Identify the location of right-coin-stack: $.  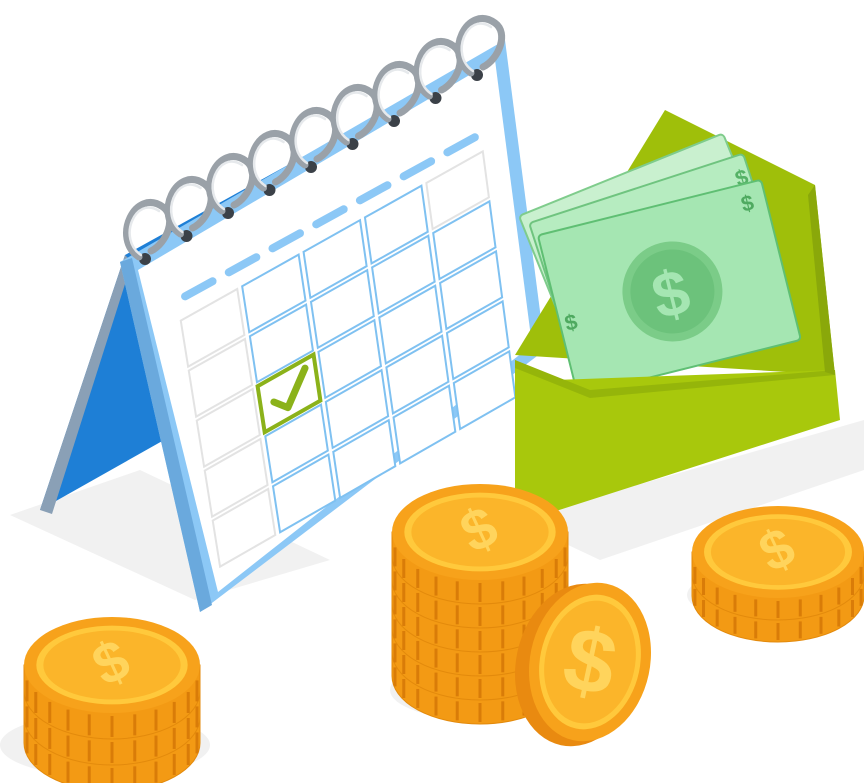
(777, 574).